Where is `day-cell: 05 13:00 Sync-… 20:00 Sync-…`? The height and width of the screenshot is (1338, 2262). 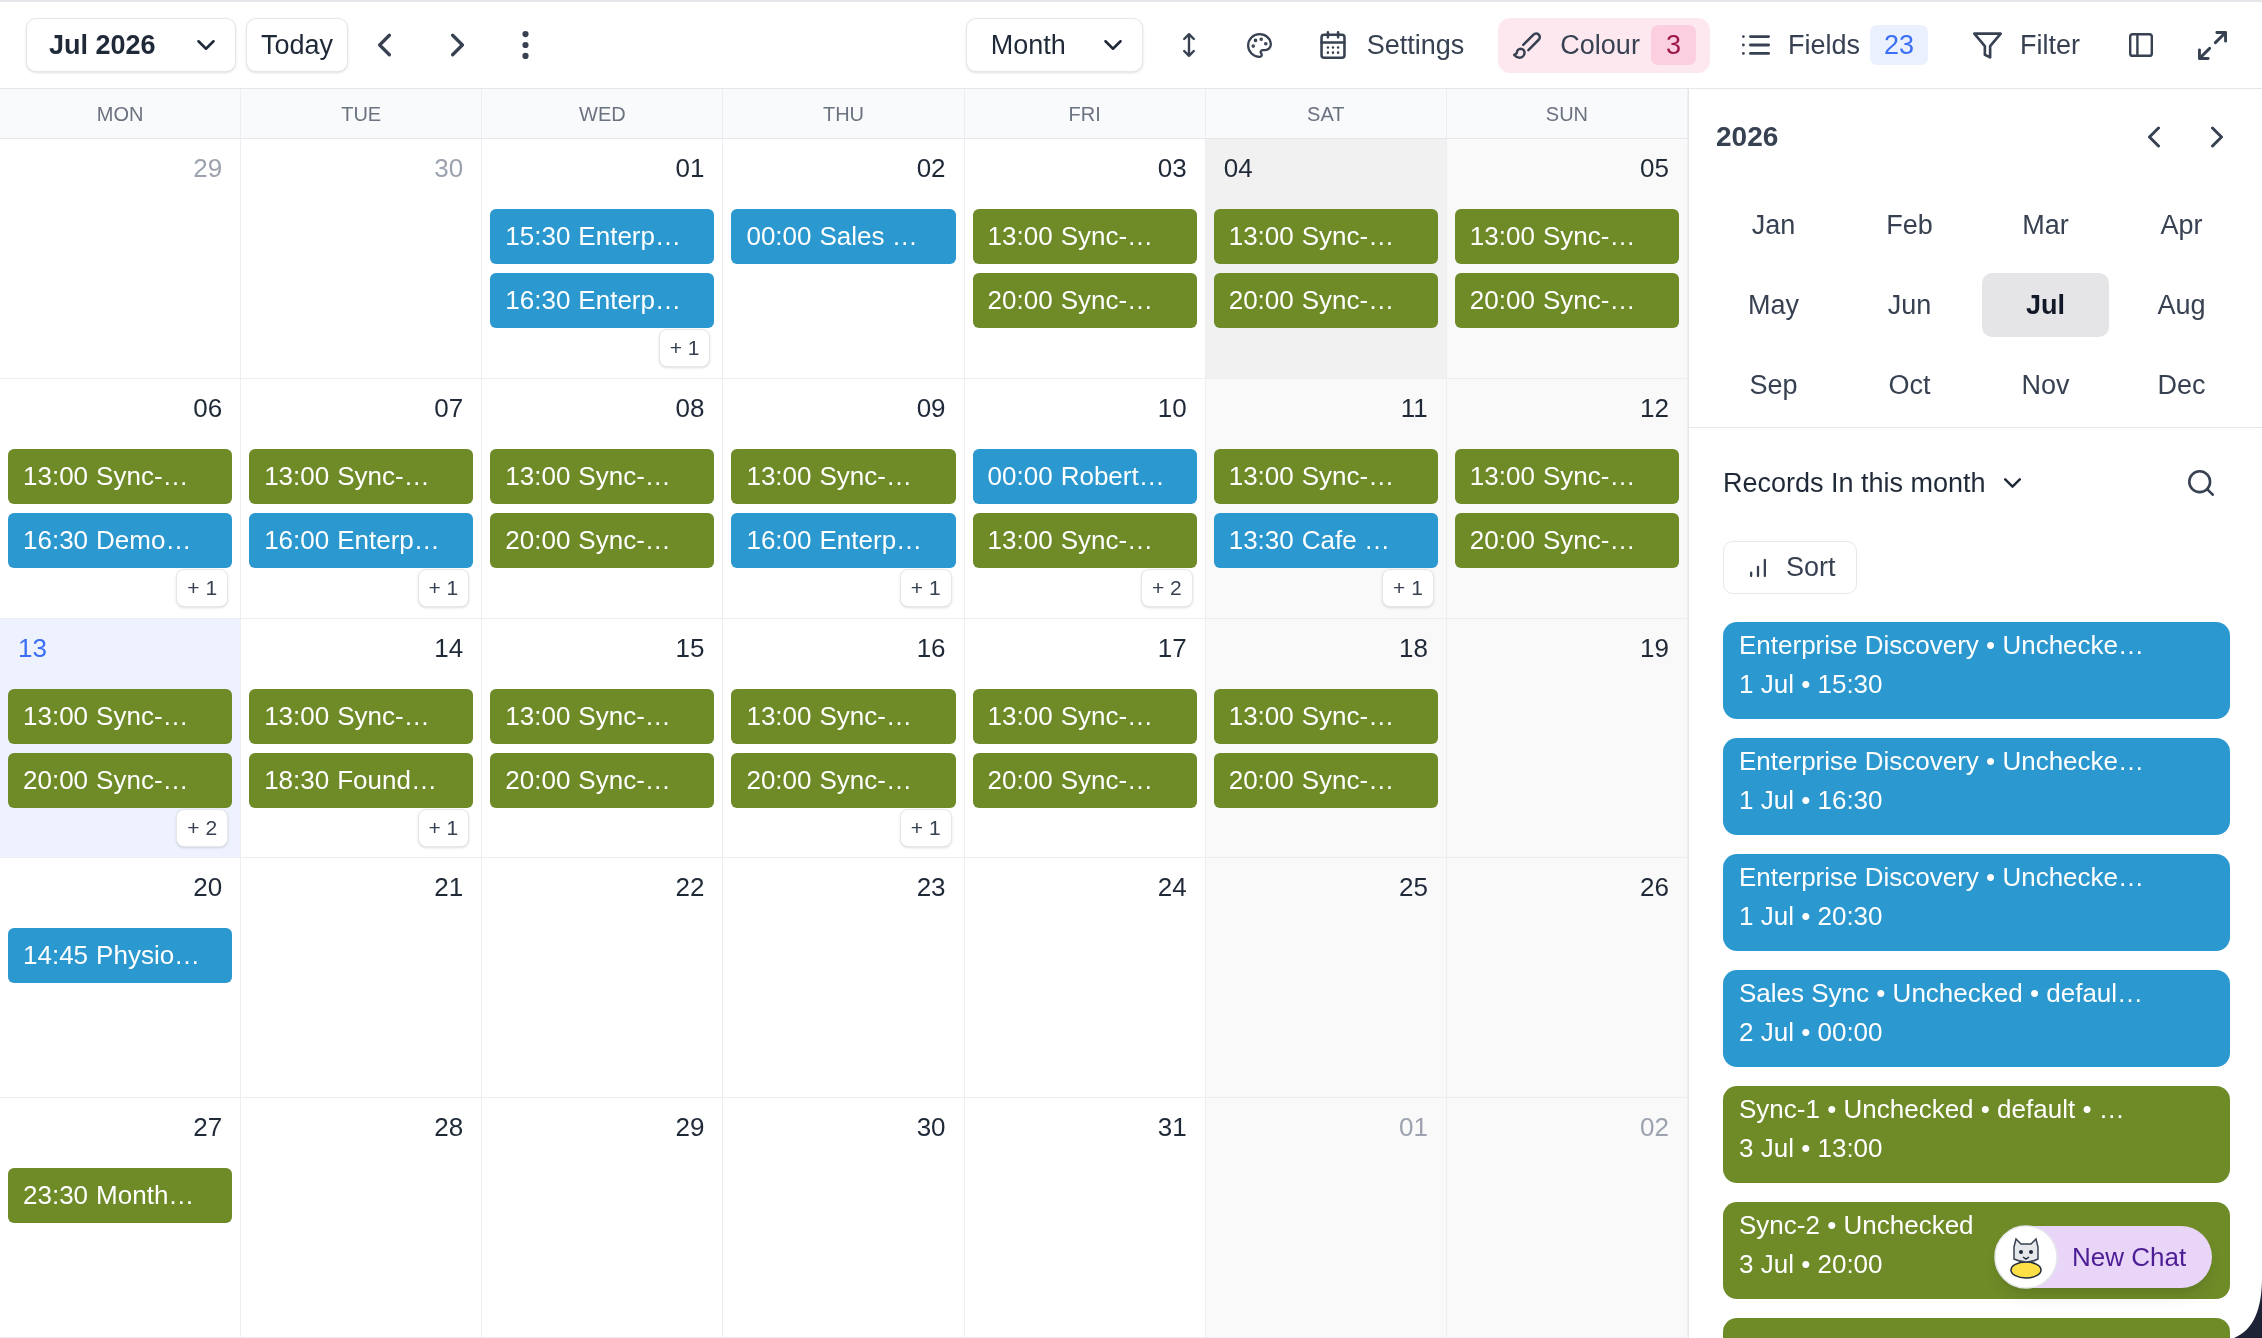 day-cell: 05 13:00 Sync-… 20:00 Sync-… is located at coordinates (1567, 259).